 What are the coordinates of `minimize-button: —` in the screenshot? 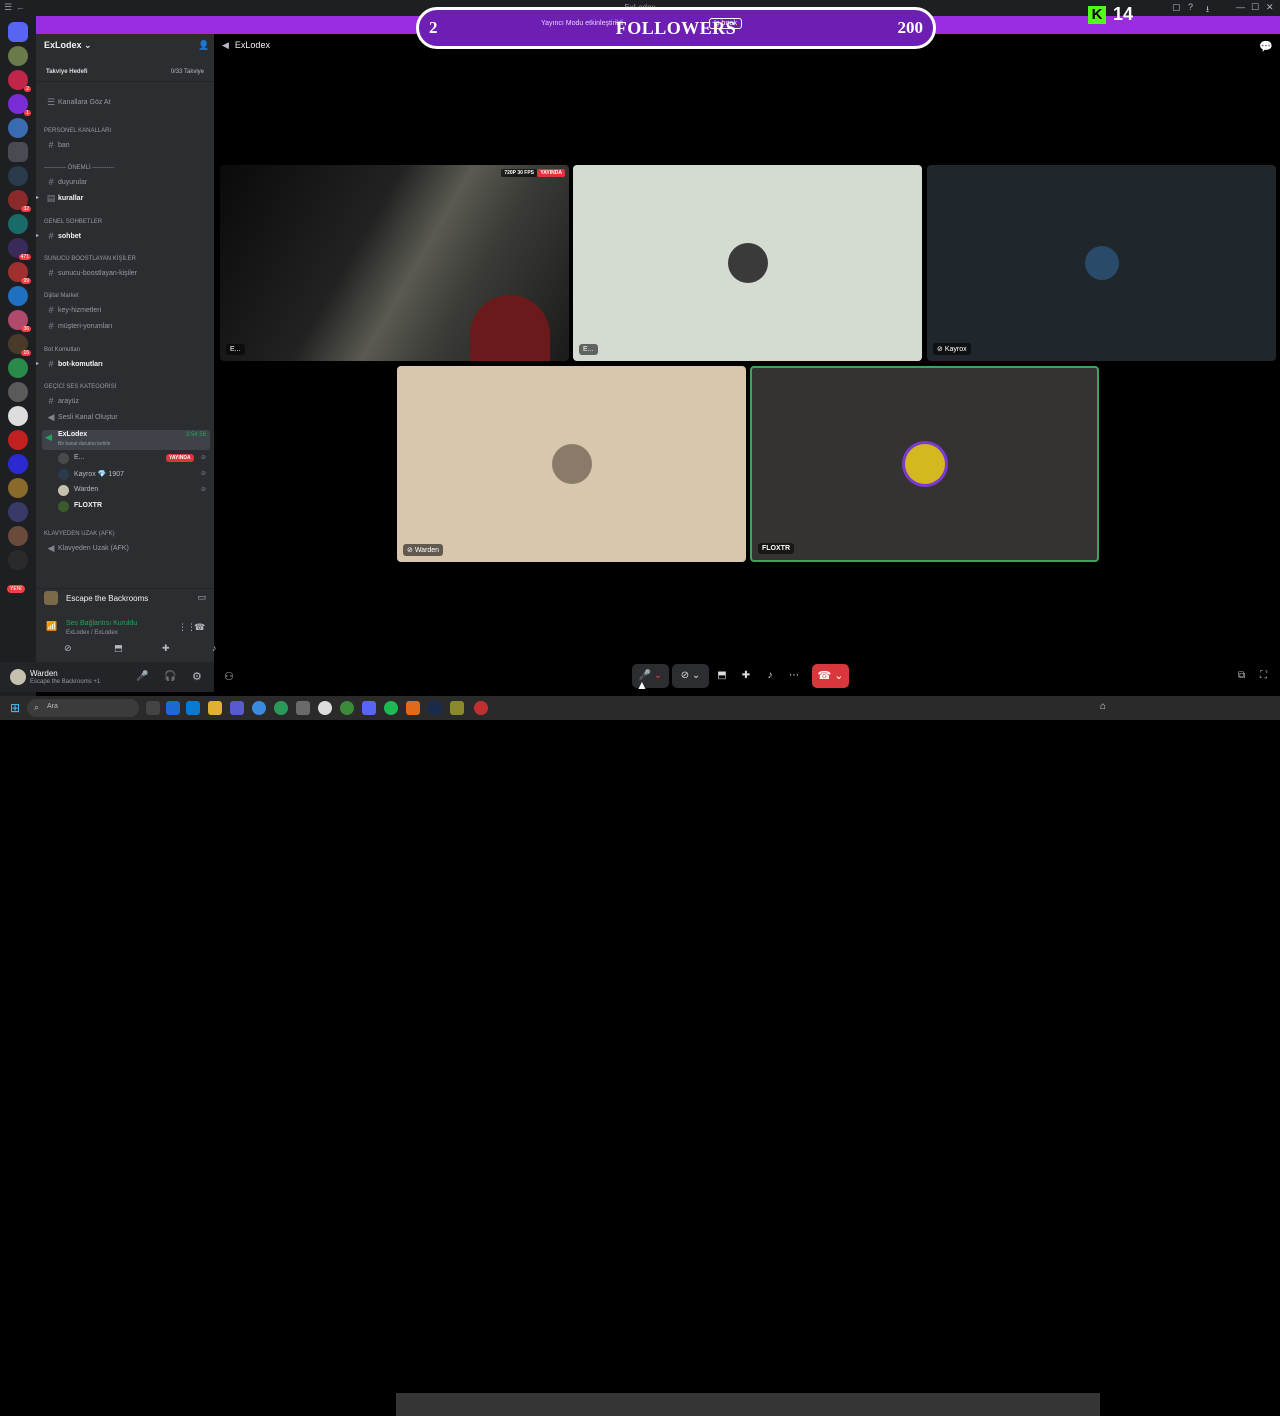 It's located at (1240, 7).